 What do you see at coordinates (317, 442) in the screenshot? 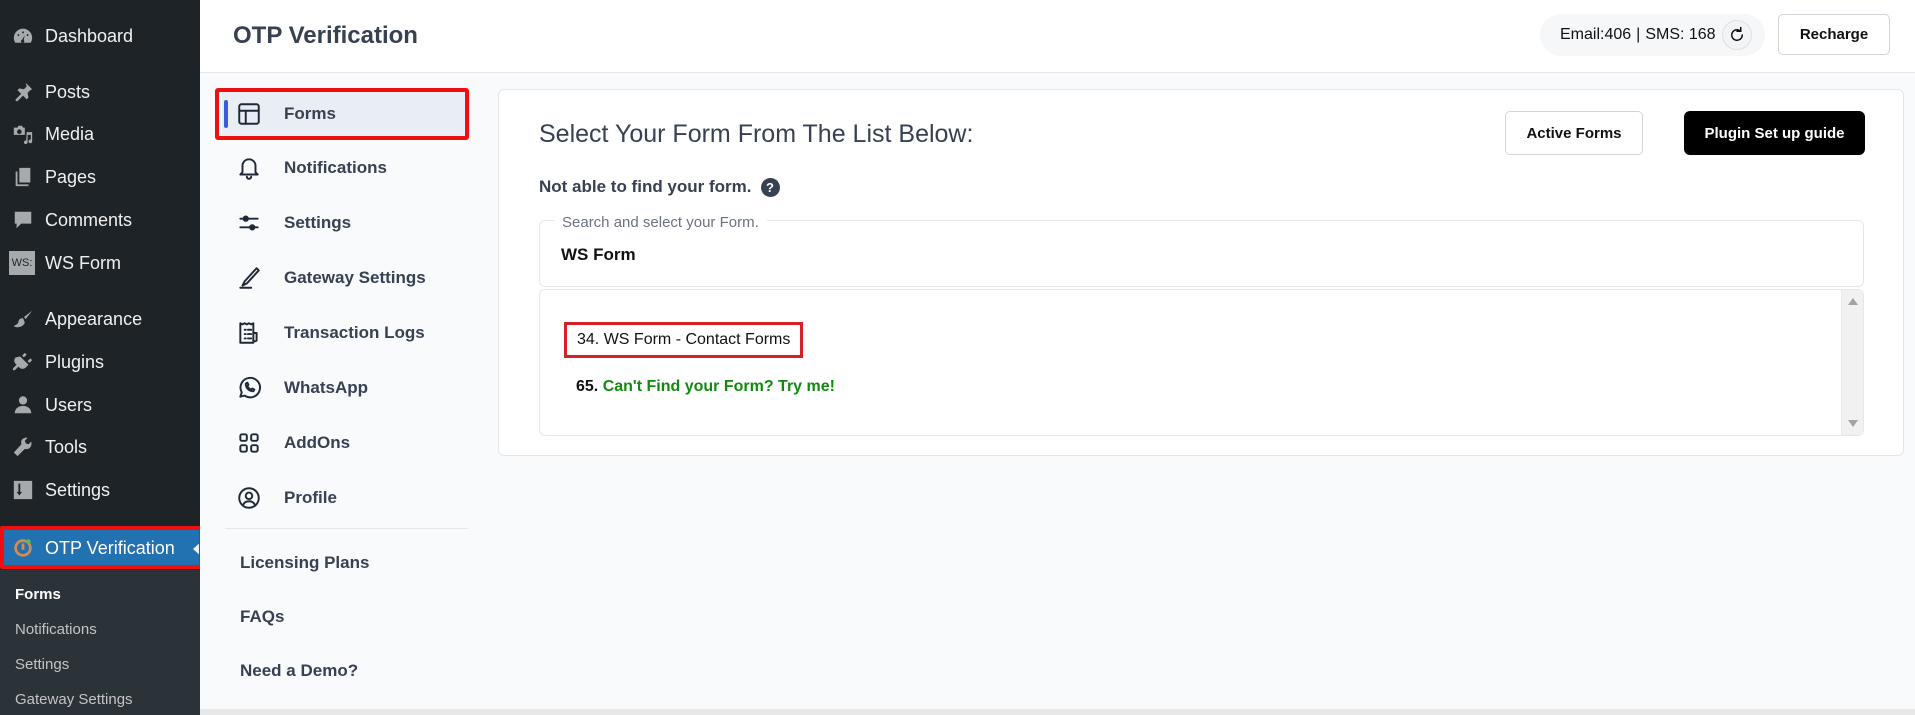
I see `nav-item-label: AddOns` at bounding box center [317, 442].